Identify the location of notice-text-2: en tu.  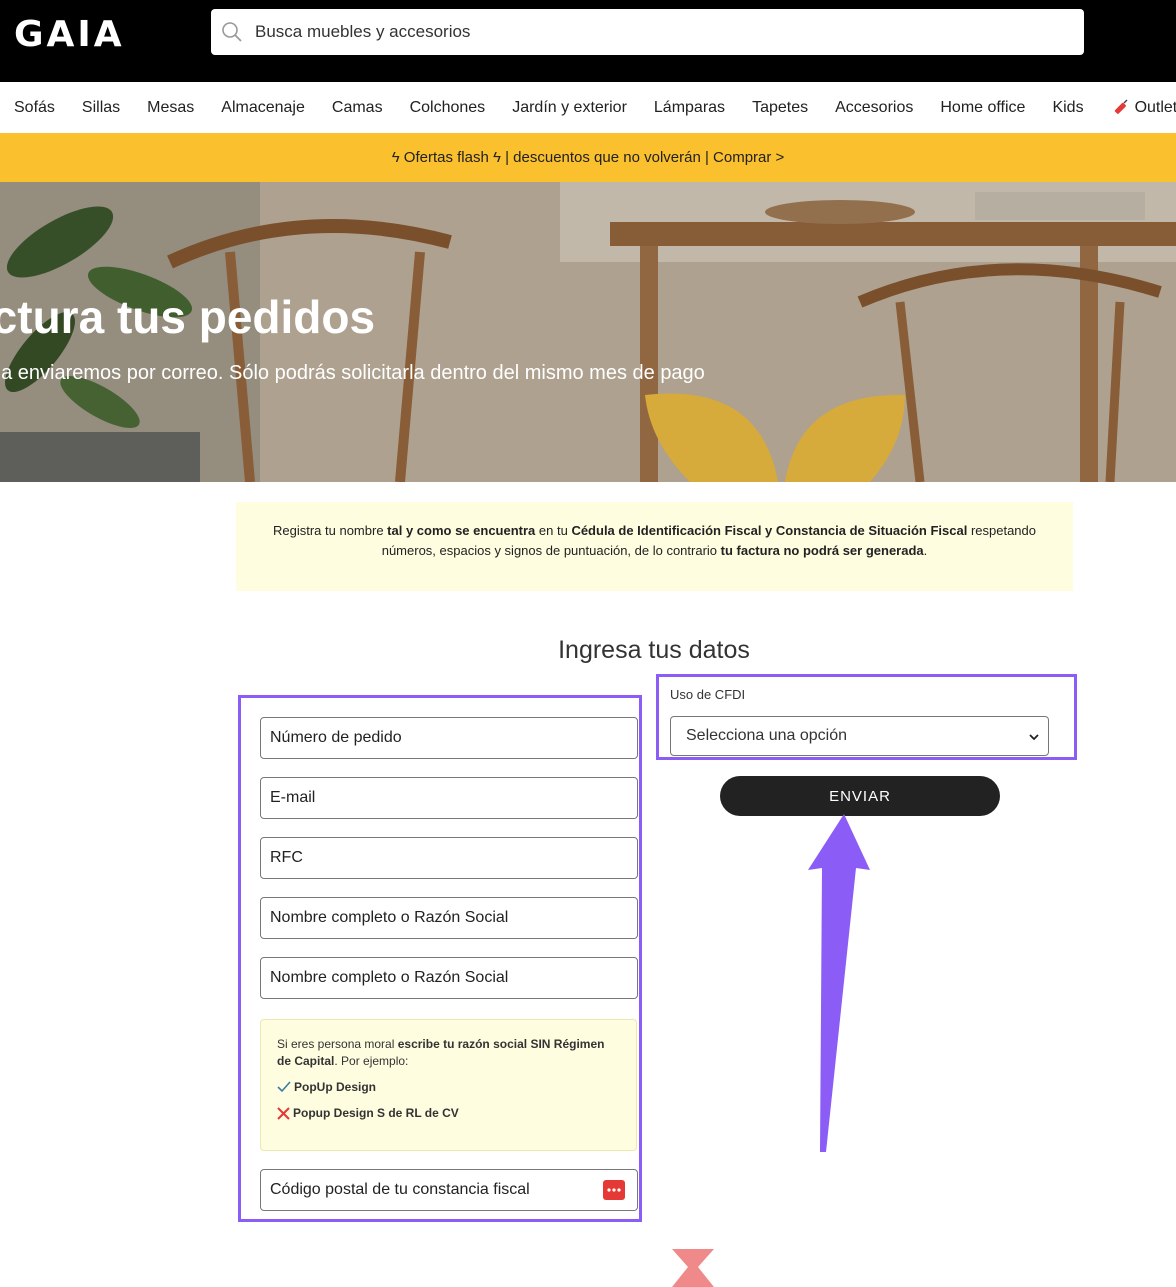
(553, 530).